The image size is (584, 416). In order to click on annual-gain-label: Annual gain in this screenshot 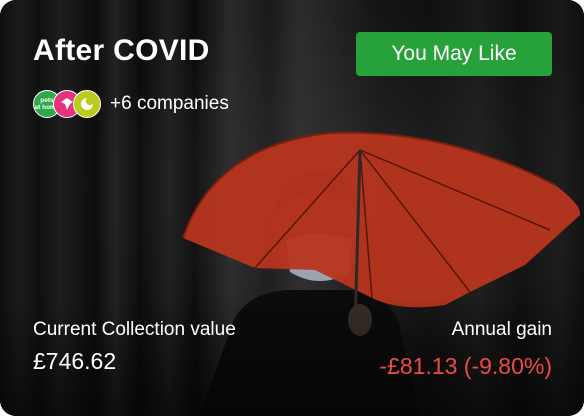, I will do `click(501, 329)`.